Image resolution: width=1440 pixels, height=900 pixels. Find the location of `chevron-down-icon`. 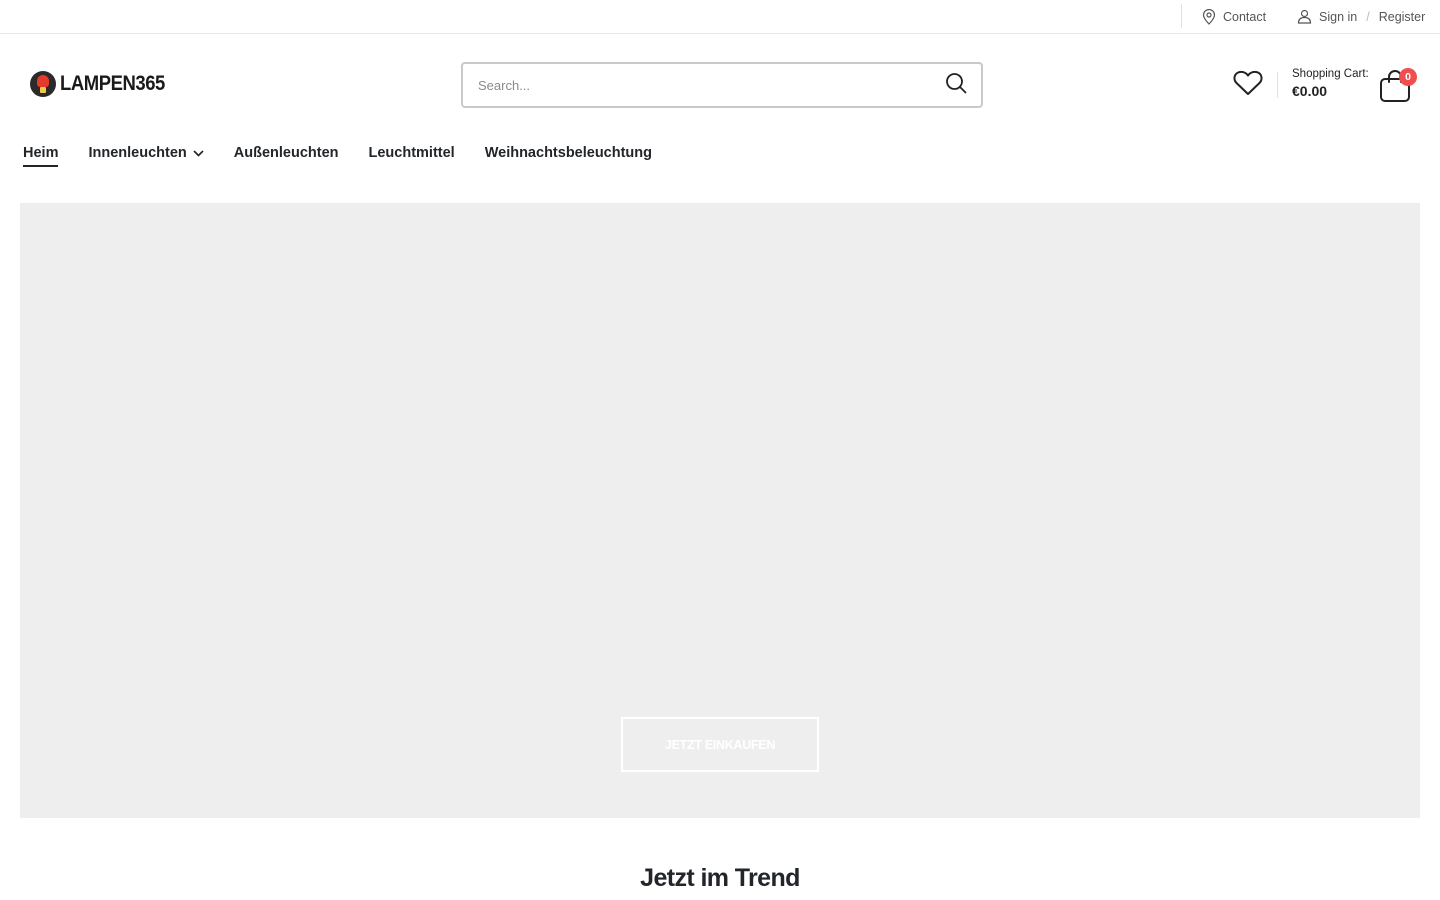

chevron-down-icon is located at coordinates (198, 153).